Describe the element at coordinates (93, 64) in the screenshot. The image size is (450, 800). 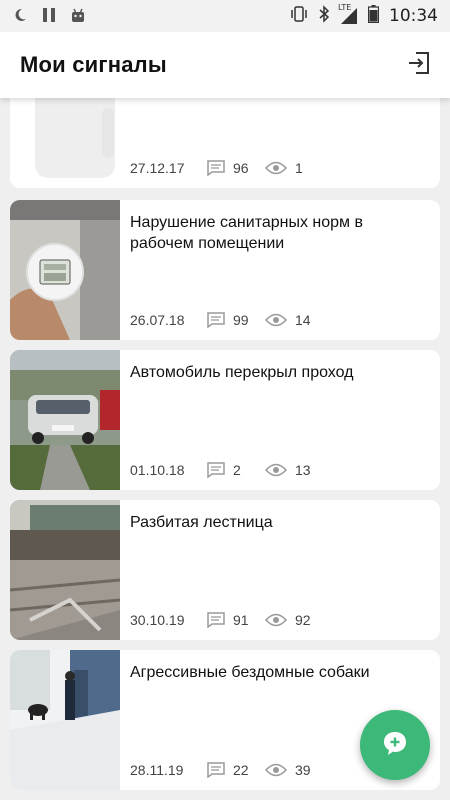
I see `page-title: Мои сигналы` at that location.